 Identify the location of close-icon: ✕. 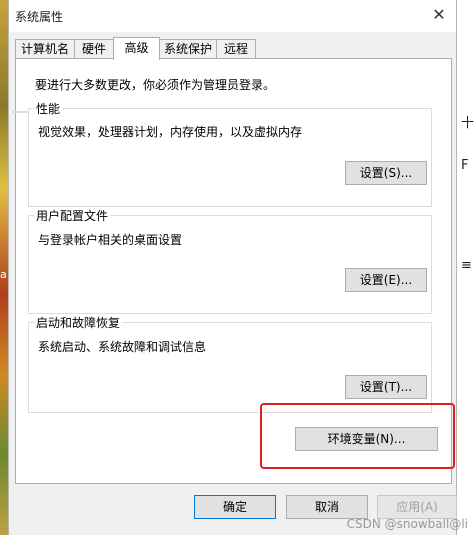
(439, 15).